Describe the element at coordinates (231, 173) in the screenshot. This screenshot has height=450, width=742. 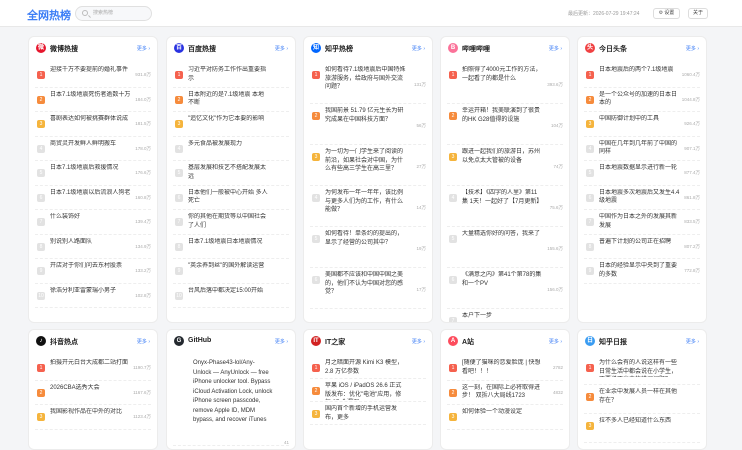
I see `list-item: 5 基层发展和技艺不搭配发展太远` at that location.